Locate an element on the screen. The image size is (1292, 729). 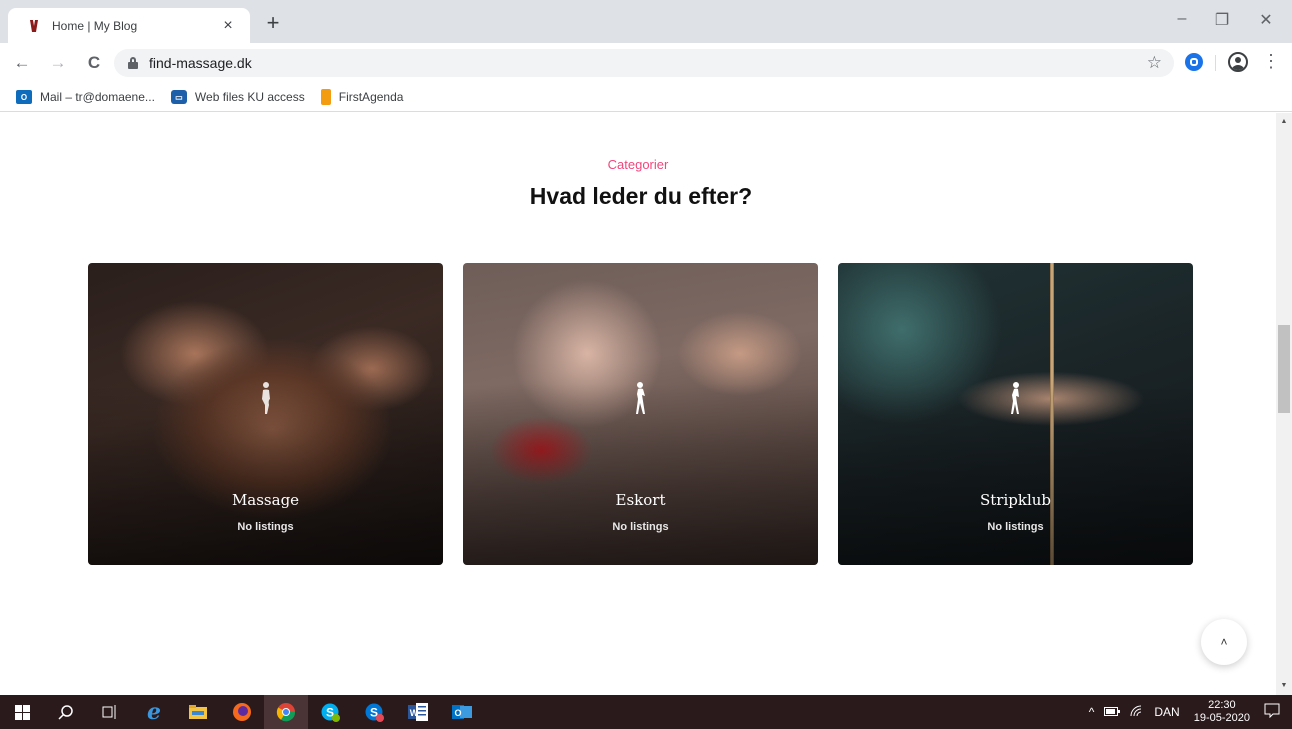
url-text: find-massage.dk is located at coordinates (200, 63).